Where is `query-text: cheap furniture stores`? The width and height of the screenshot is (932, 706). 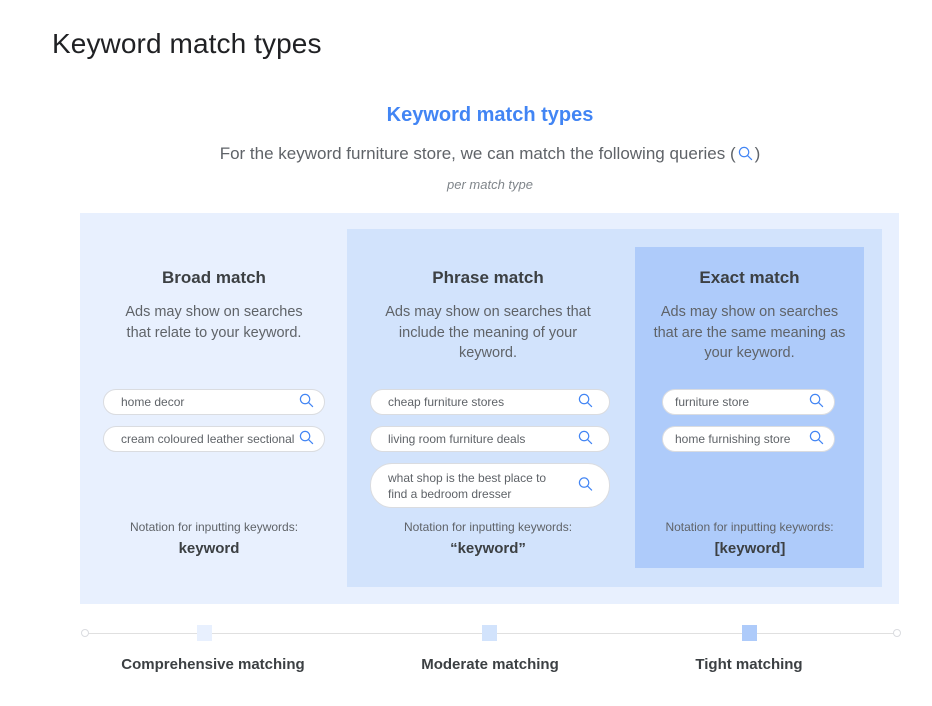 query-text: cheap furniture stores is located at coordinates (446, 402).